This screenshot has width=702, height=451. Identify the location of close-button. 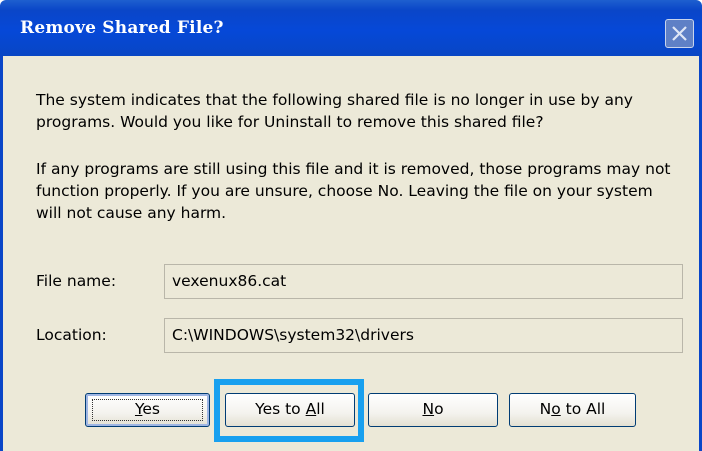
(679, 33).